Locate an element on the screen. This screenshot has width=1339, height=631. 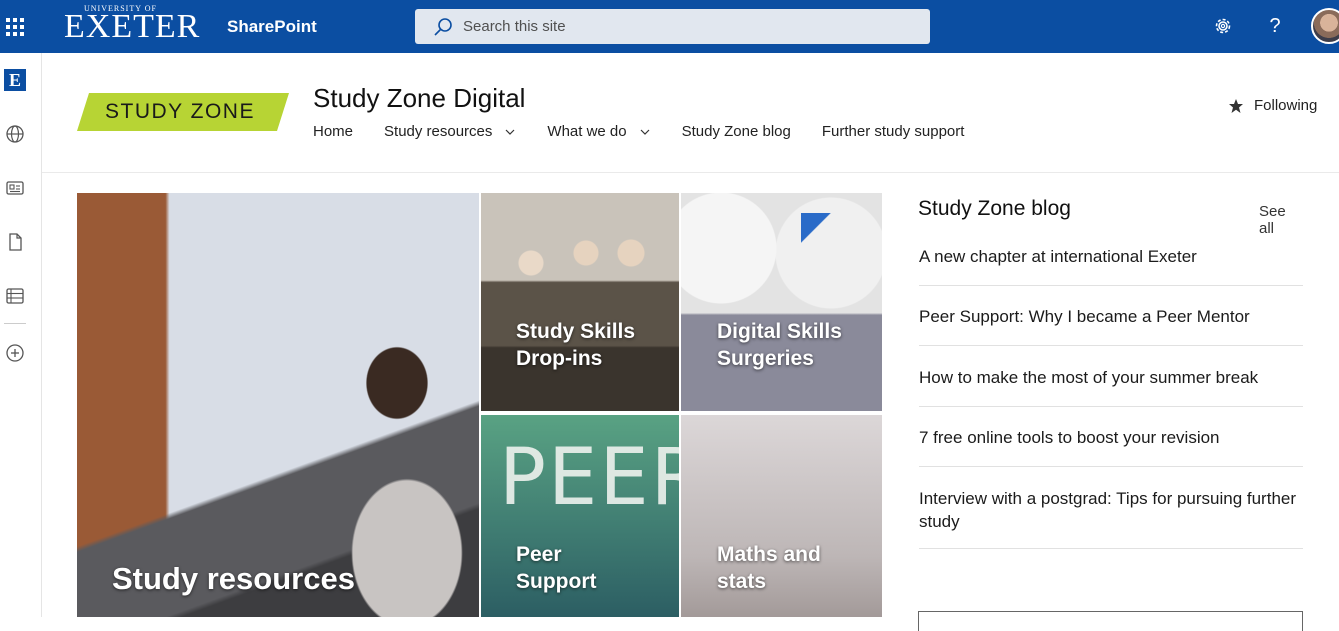
nav-home: Home is located at coordinates (333, 131).